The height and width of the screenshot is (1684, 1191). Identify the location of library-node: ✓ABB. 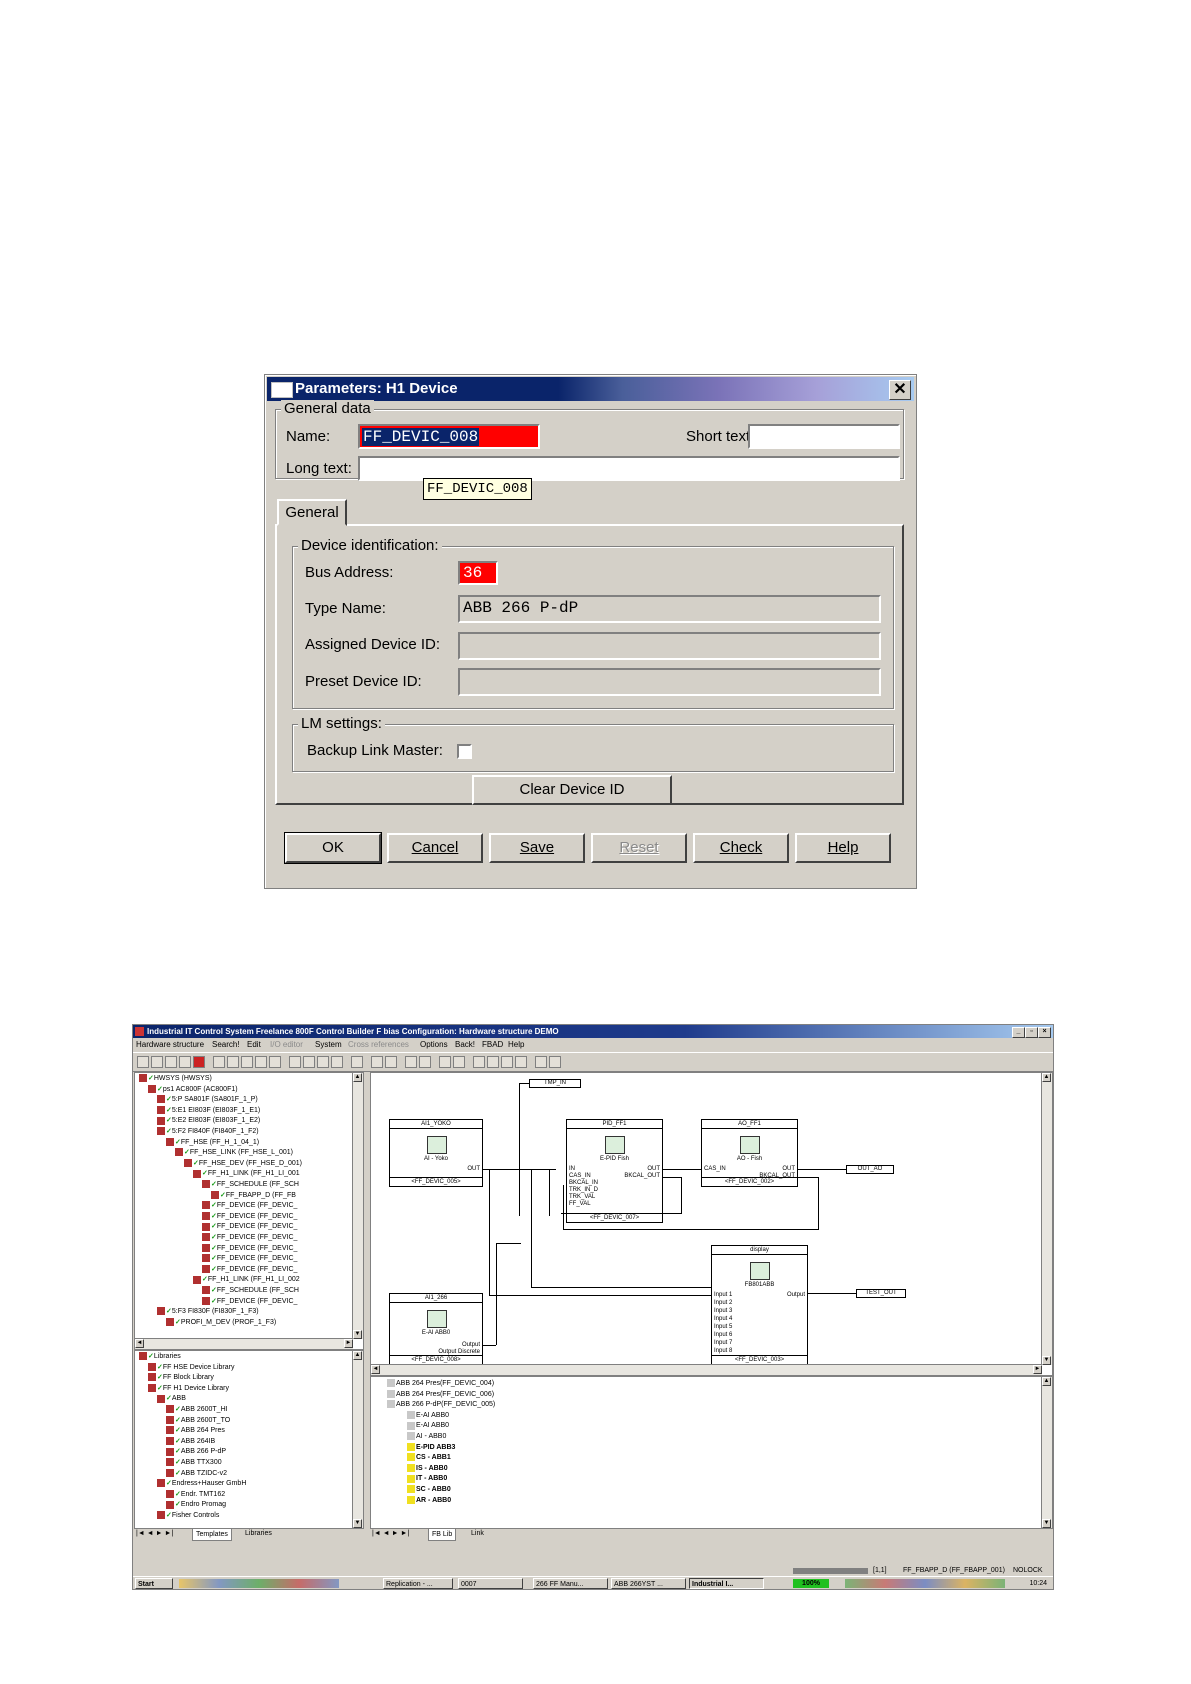
(171, 1399).